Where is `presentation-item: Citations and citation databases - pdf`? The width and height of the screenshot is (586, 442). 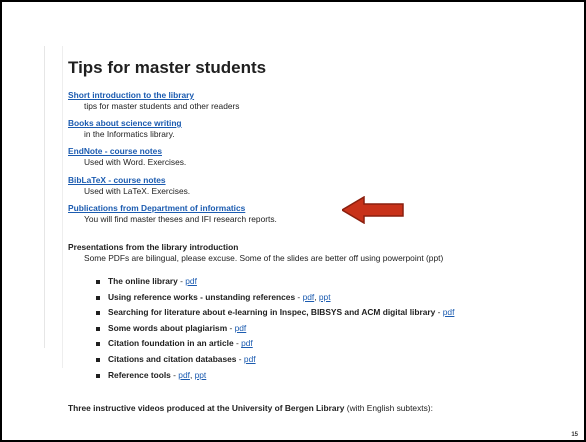
presentation-item: Citations and citation databases - pdf is located at coordinates (275, 360).